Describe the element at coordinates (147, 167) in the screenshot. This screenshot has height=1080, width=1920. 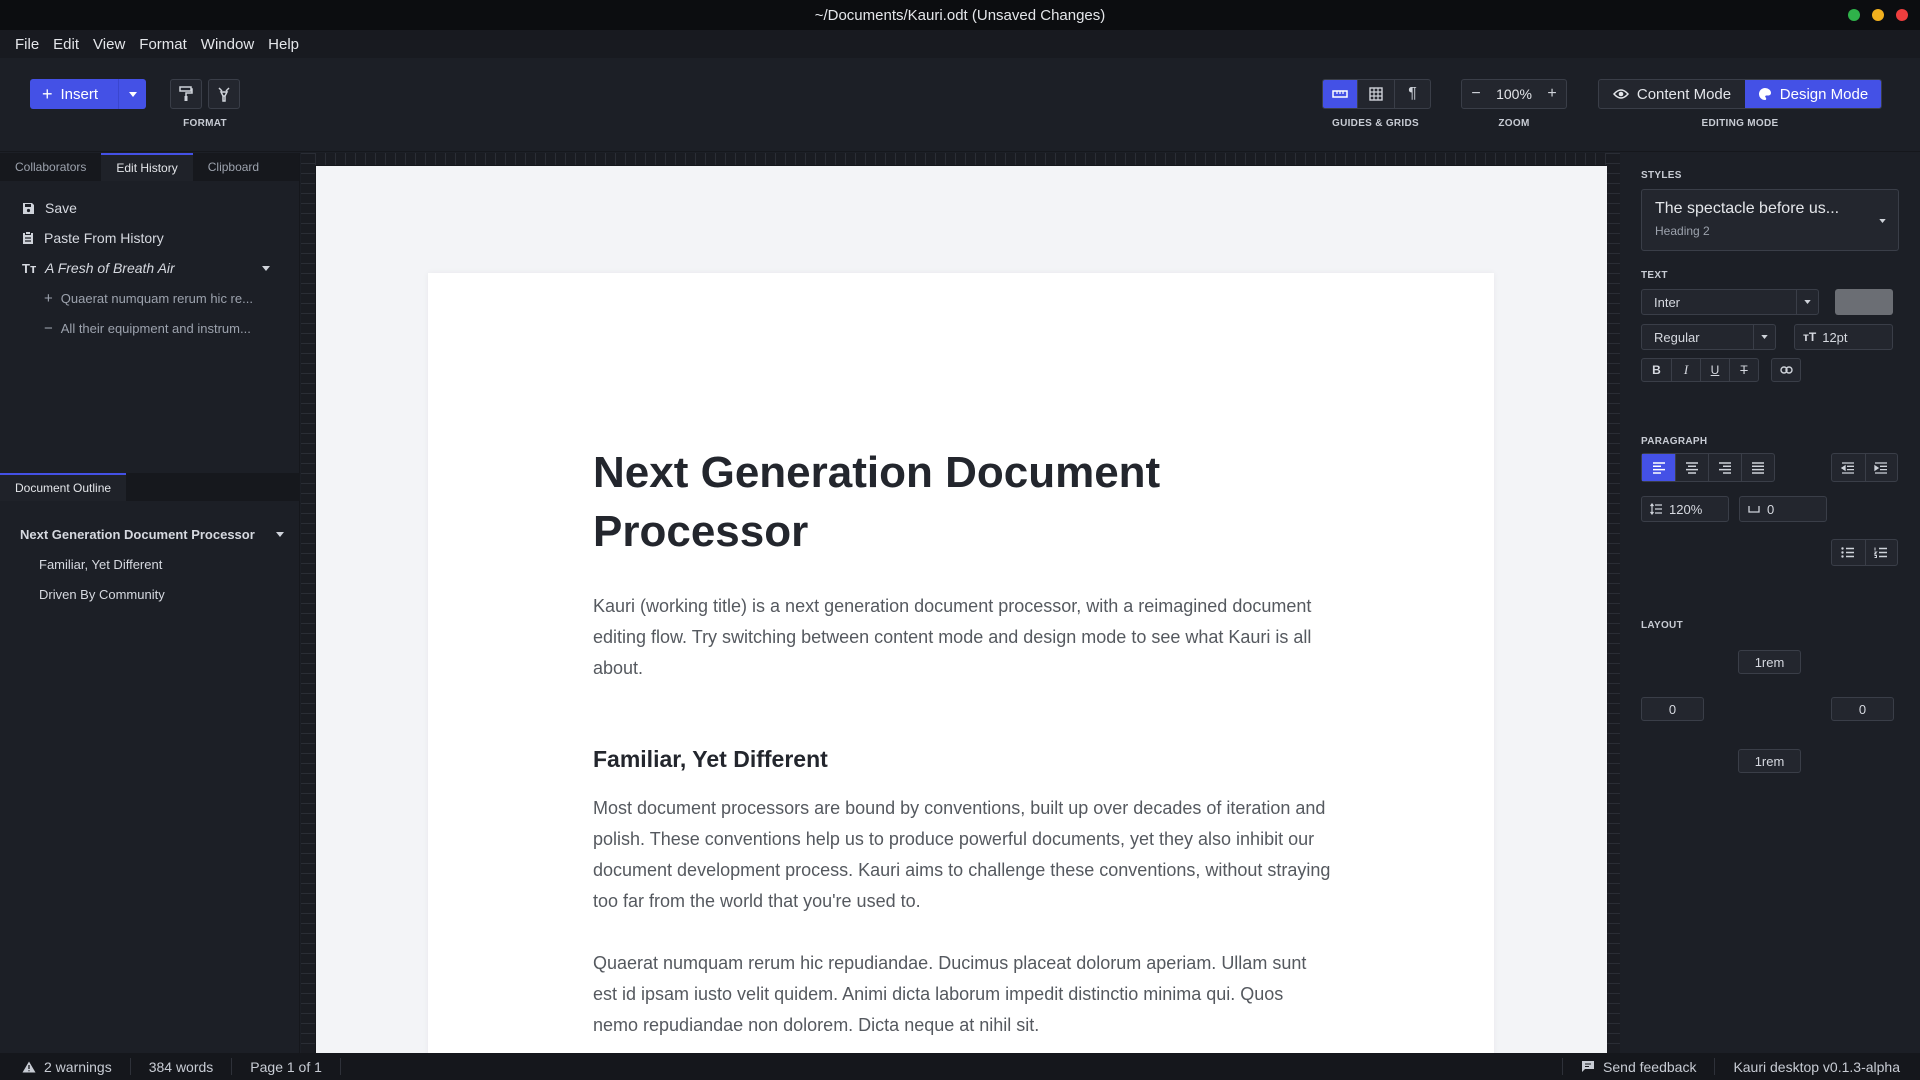
I see `tab-edit-history: Edit History` at that location.